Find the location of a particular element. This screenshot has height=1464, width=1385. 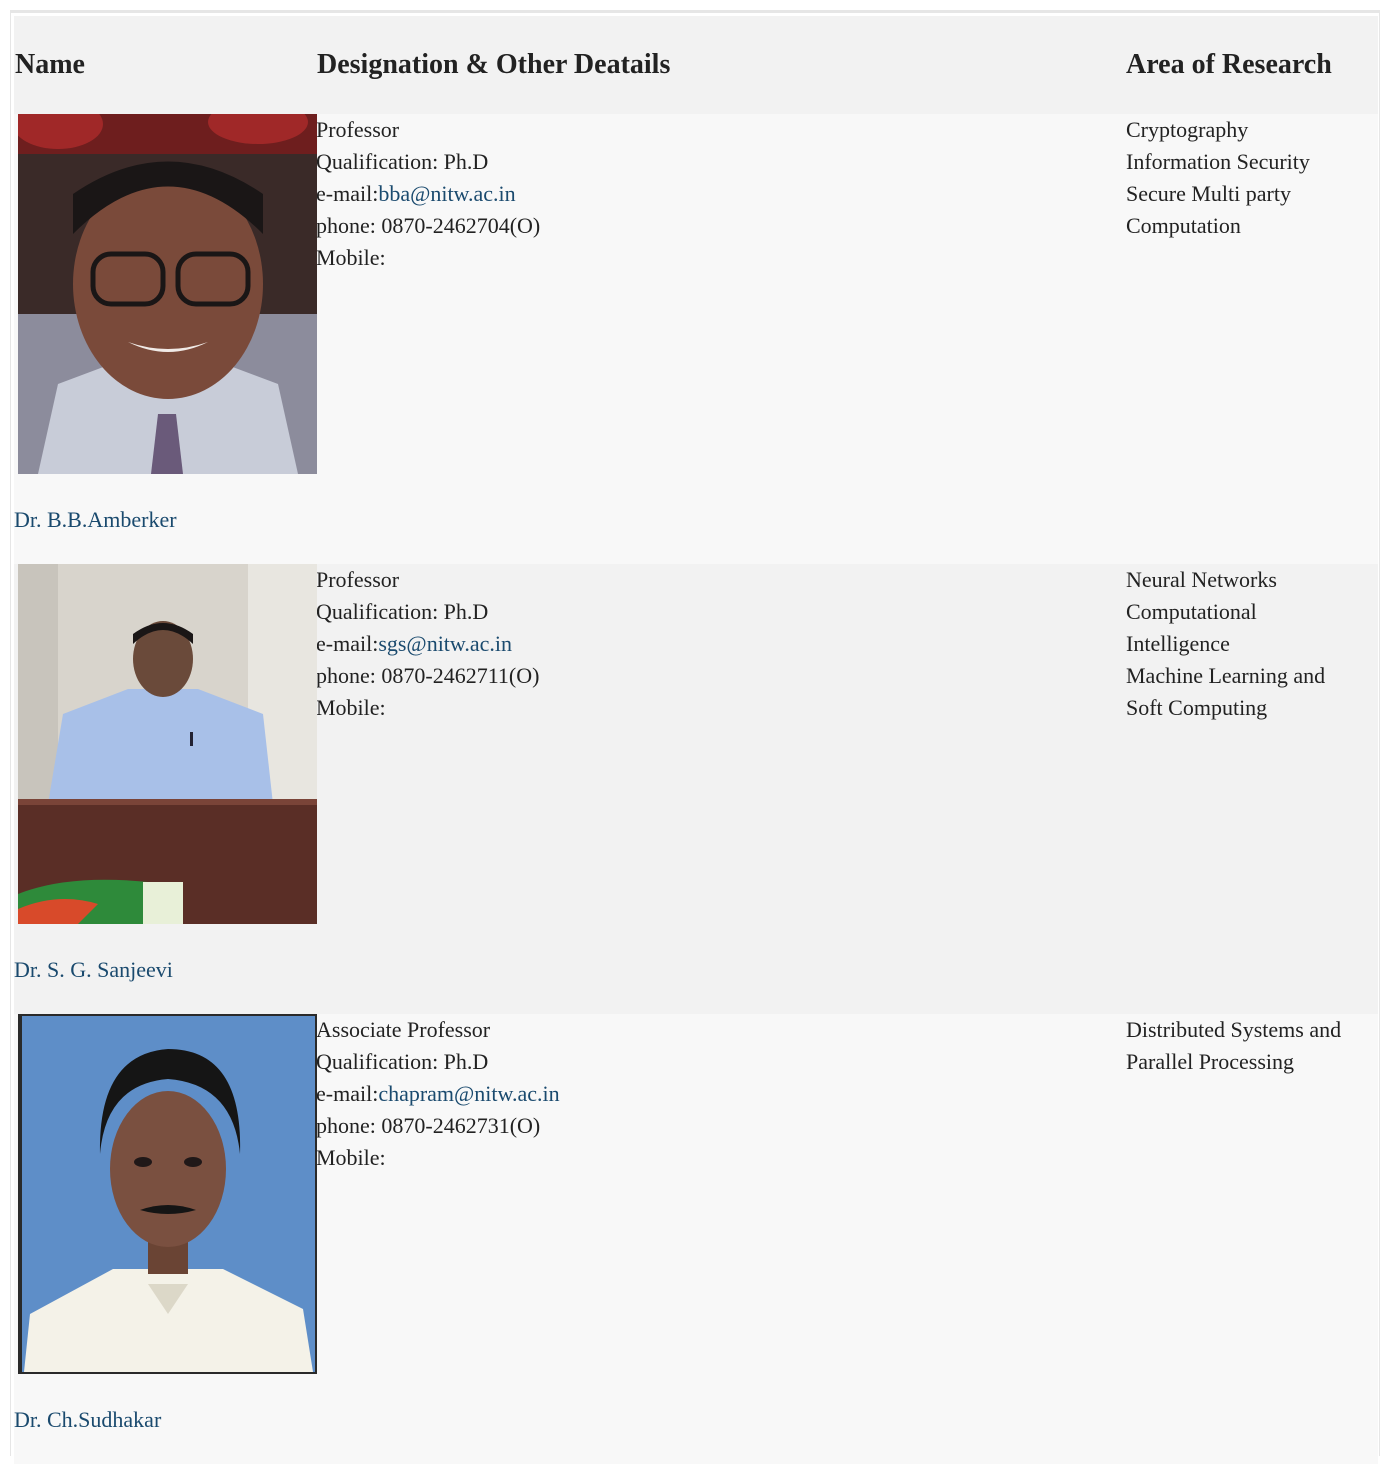

name-cell: Dr. S. G. Sanjeevi is located at coordinates (165, 789).